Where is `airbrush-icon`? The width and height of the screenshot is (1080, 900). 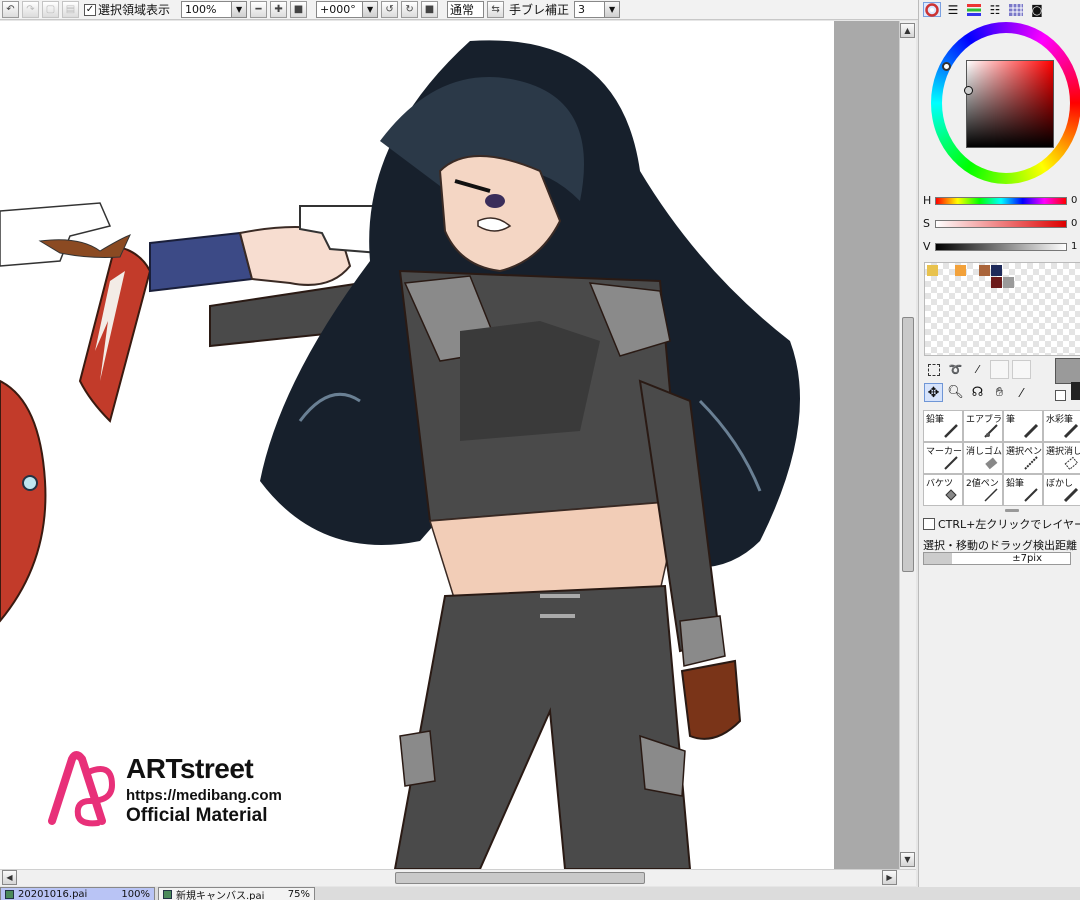 airbrush-icon is located at coordinates (991, 431).